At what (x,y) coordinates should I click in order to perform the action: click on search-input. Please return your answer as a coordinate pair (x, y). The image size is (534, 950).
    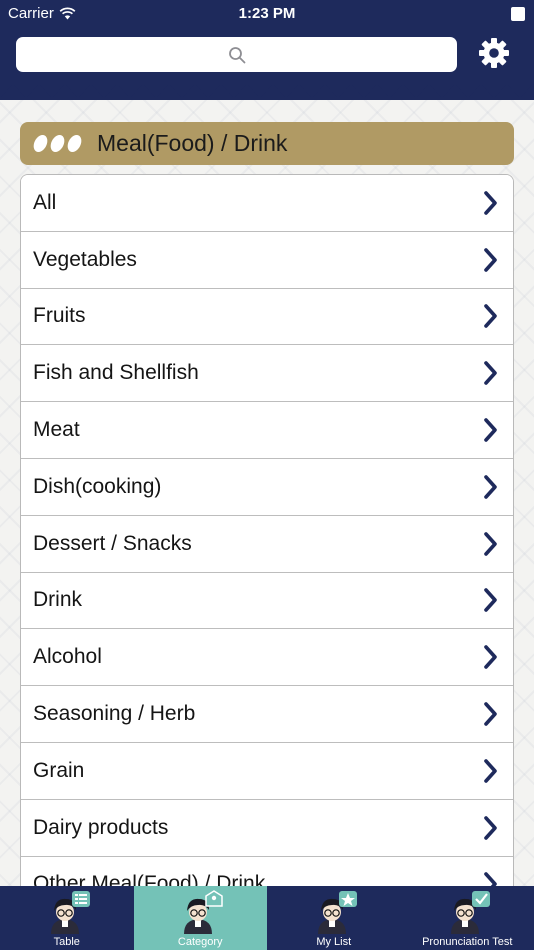
    Looking at the image, I should click on (236, 54).